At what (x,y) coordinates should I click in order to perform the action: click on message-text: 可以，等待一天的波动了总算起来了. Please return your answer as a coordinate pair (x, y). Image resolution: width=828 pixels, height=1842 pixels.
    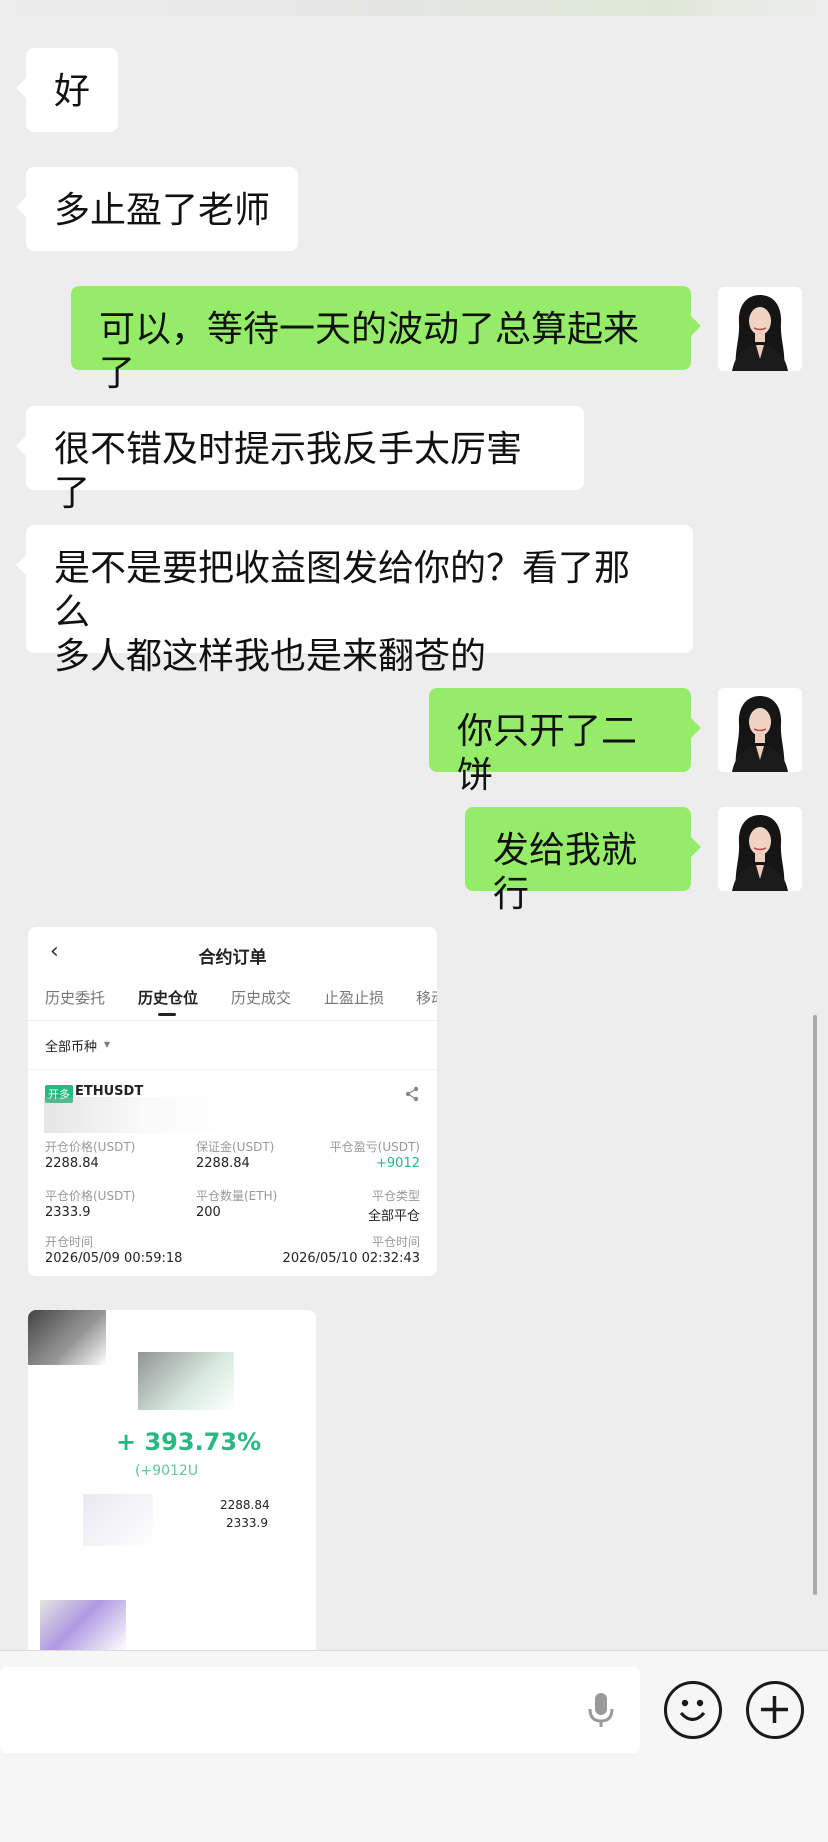
    Looking at the image, I should click on (369, 351).